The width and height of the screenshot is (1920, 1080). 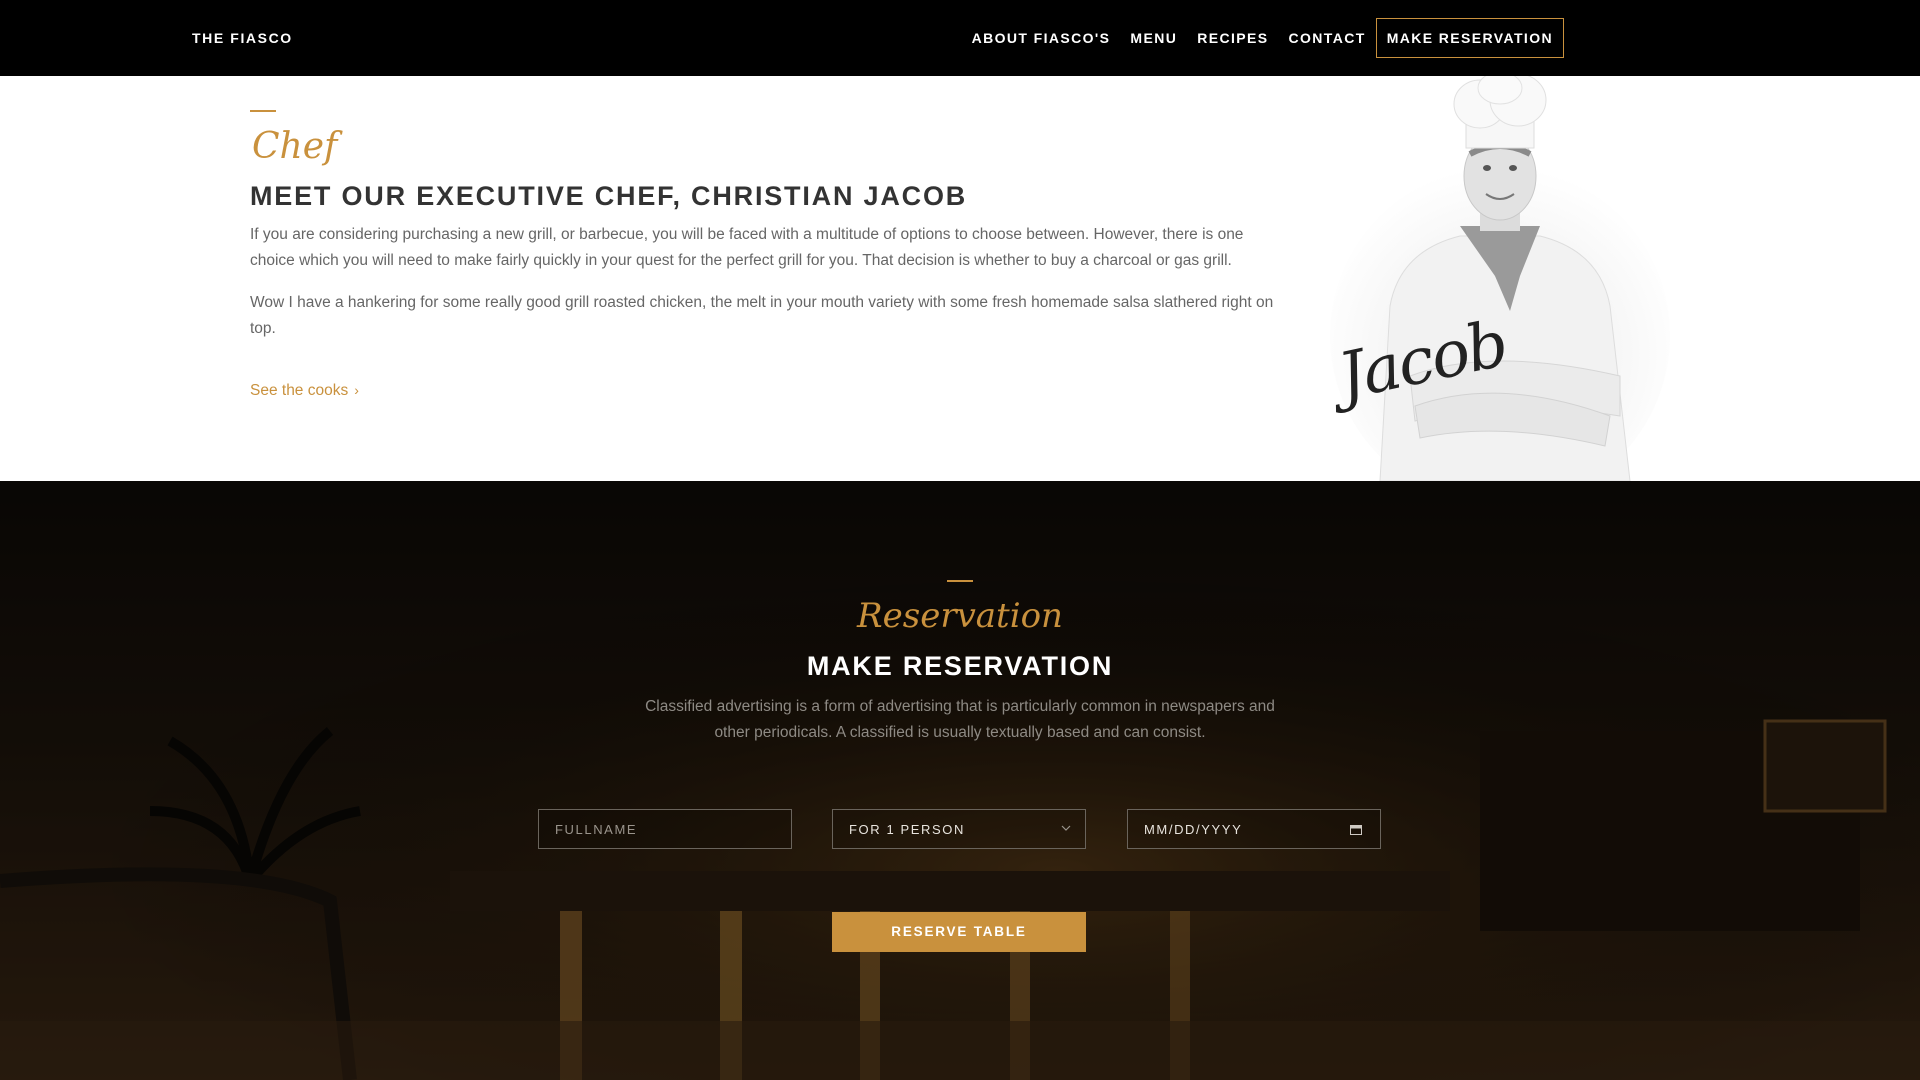 What do you see at coordinates (1254, 829) in the screenshot?
I see `date-input: MM/DD/YYYY` at bounding box center [1254, 829].